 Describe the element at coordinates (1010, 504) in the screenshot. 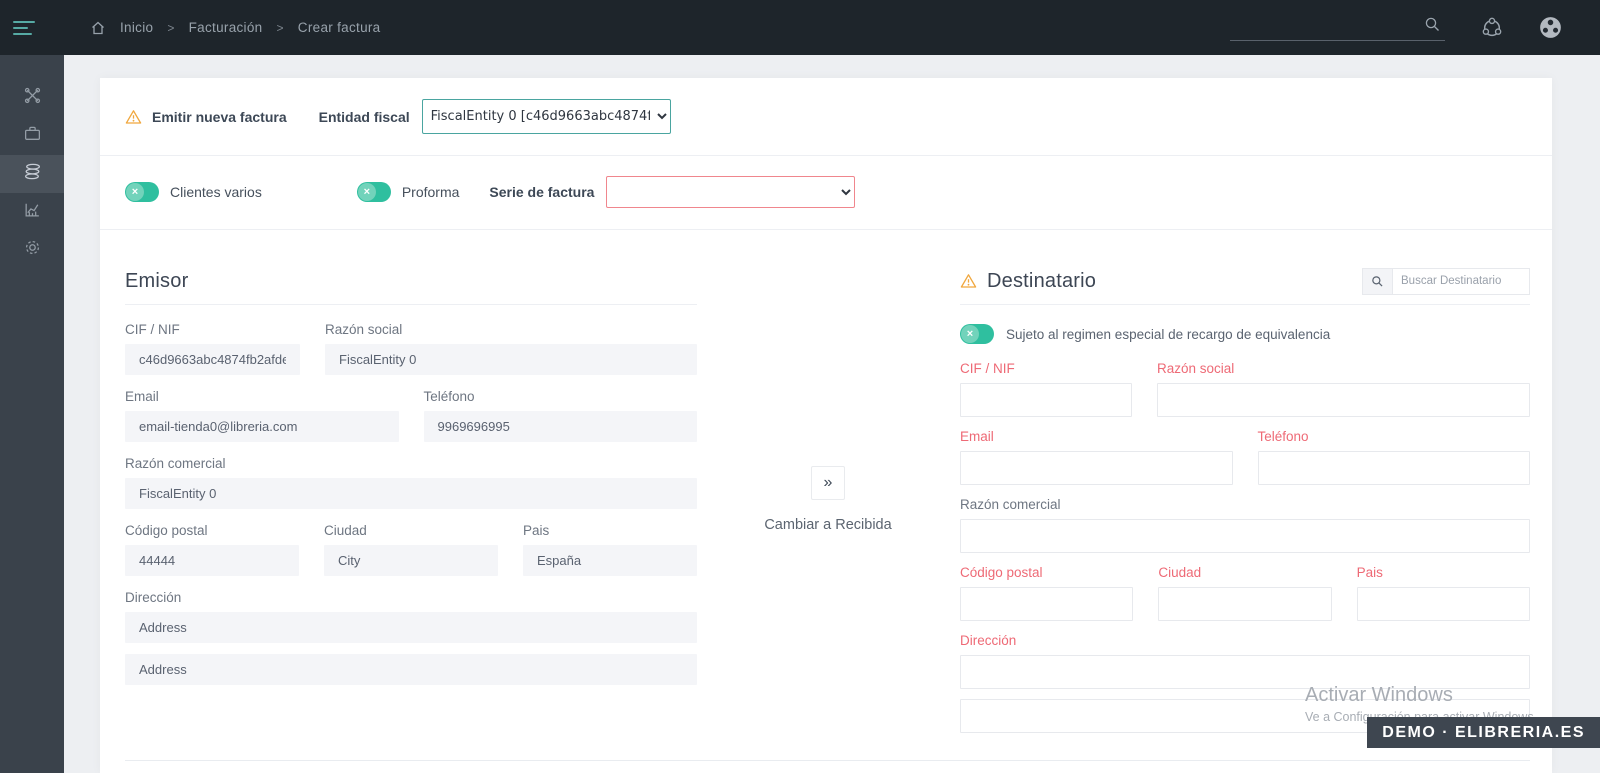

I see `dest-razon-comercial-label: Razón comercial` at that location.